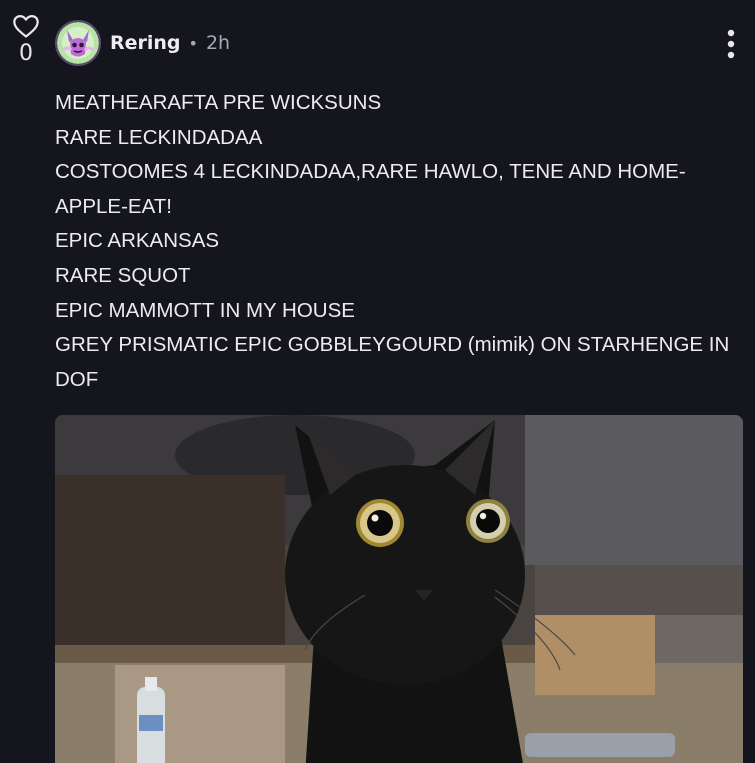  Describe the element at coordinates (218, 43) in the screenshot. I see `post-timestamp: 2h` at that location.